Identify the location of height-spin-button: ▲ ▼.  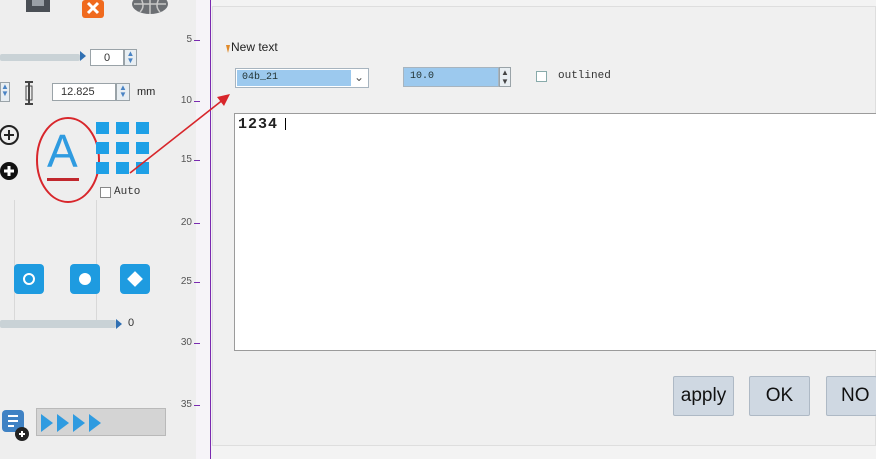
(123, 92).